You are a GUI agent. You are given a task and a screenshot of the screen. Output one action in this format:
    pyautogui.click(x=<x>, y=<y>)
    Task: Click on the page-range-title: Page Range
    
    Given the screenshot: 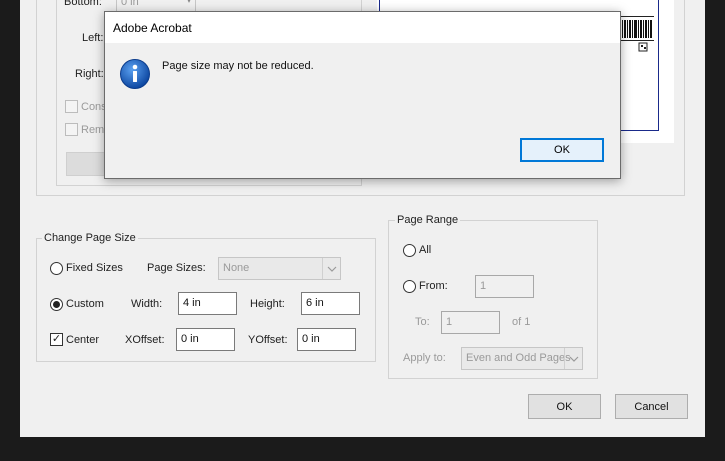 What is the action you would take?
    pyautogui.click(x=428, y=220)
    